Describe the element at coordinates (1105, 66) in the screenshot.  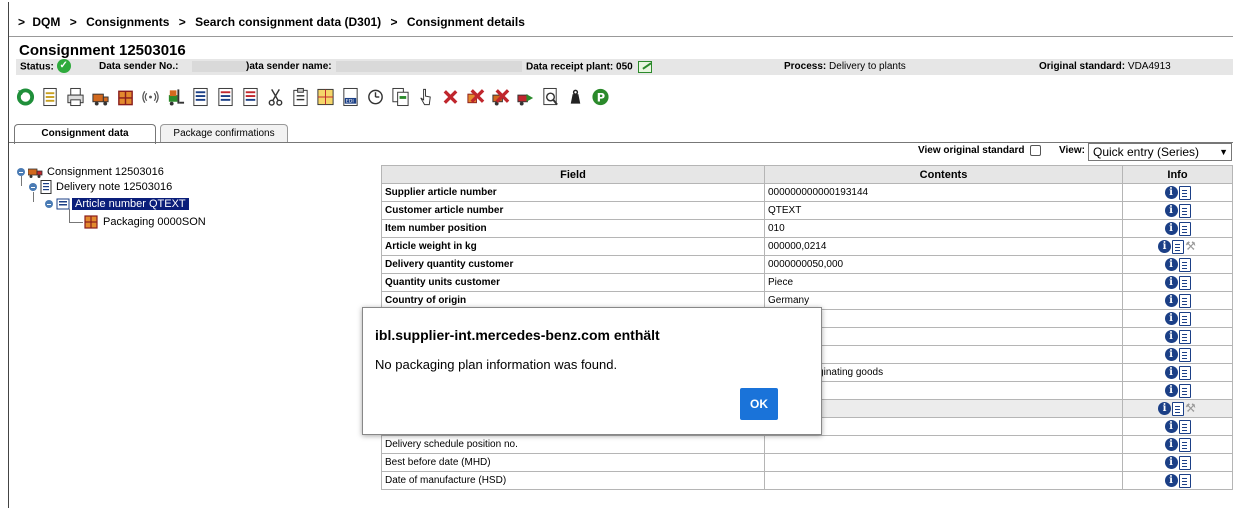
I see `original-standard-info: Original standard: VDA4913` at that location.